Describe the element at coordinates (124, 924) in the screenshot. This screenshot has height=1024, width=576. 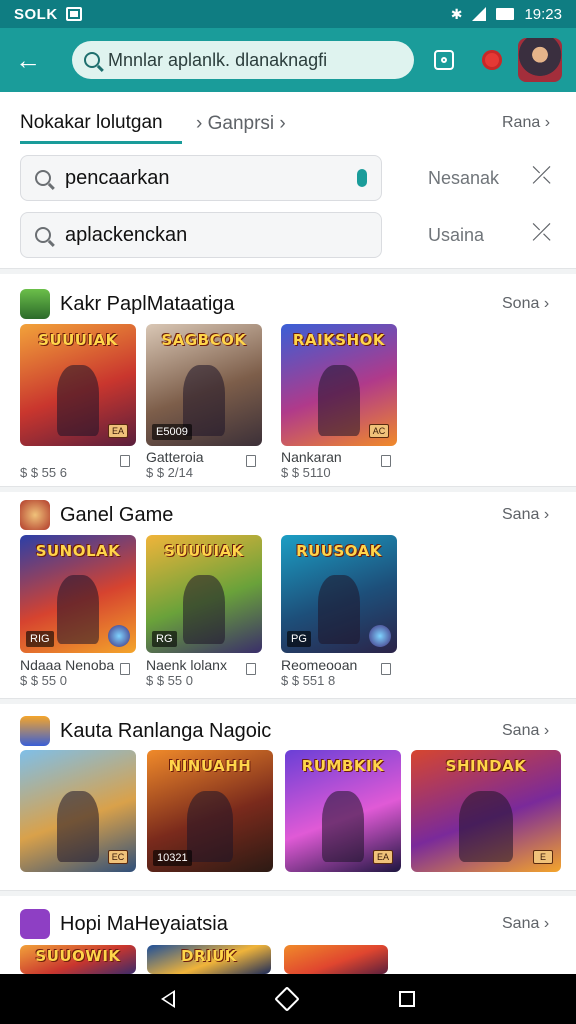
I see `section-header: Hopi MaHeyaiatsia` at that location.